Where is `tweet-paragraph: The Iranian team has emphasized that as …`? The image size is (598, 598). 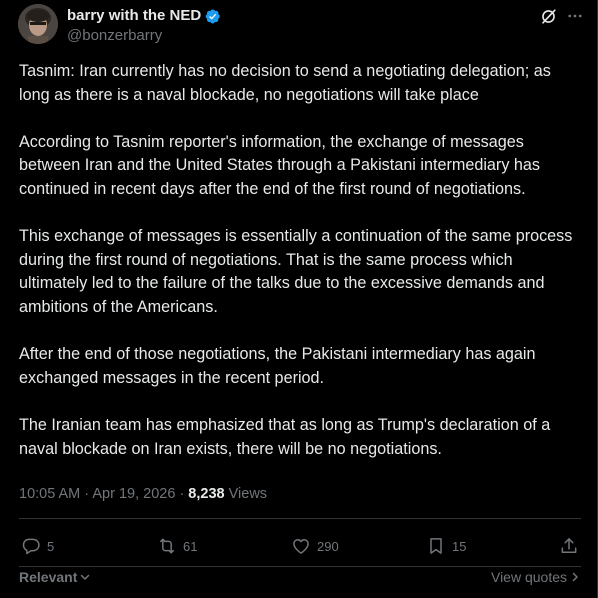
tweet-paragraph: The Iranian team has emphasized that as … is located at coordinates (285, 436).